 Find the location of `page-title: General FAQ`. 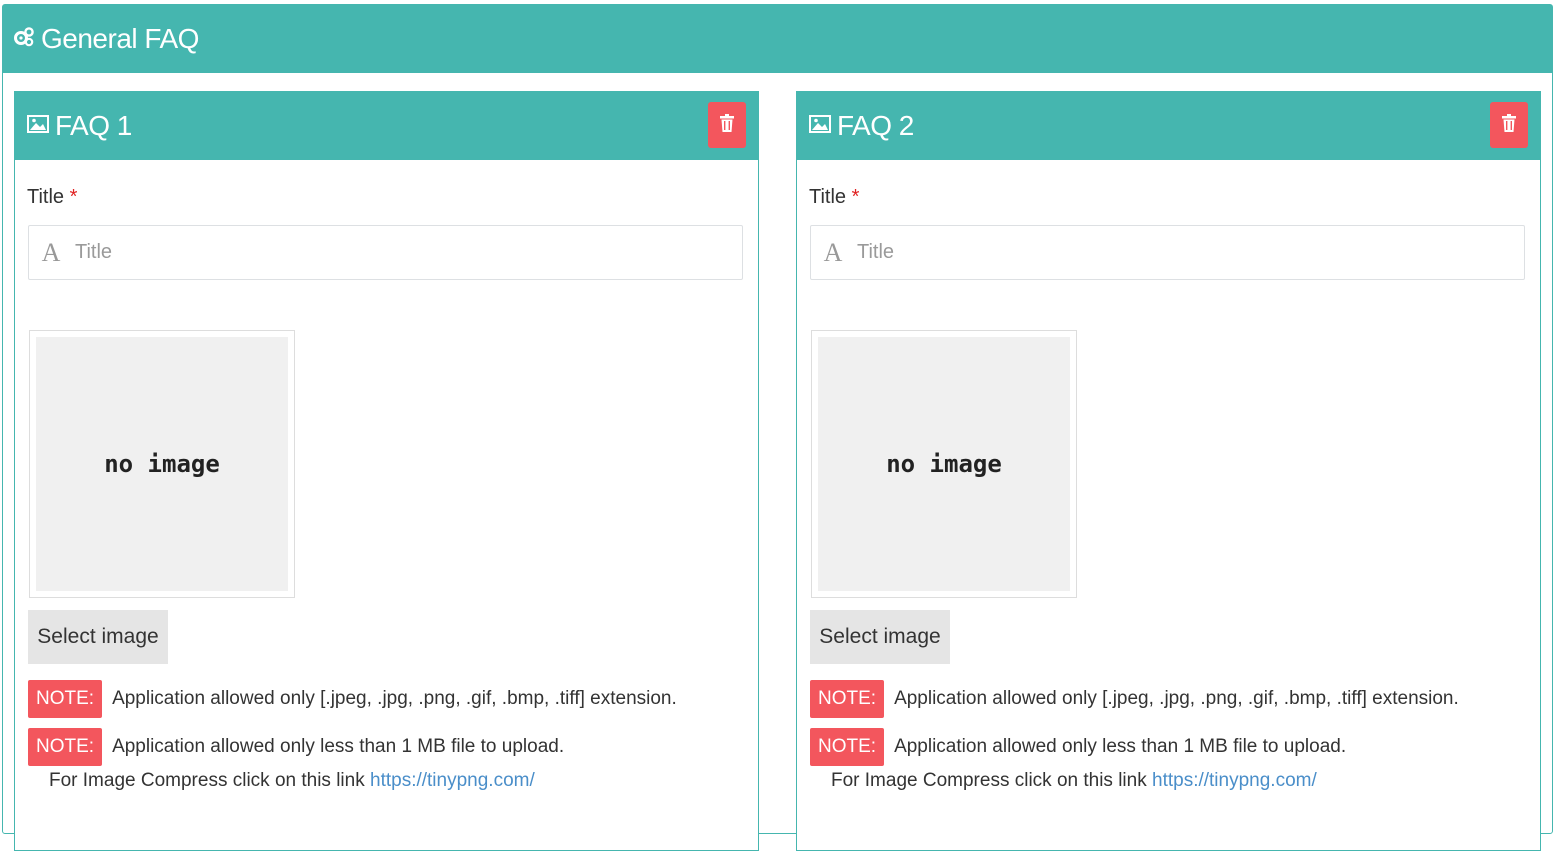

page-title: General FAQ is located at coordinates (120, 38).